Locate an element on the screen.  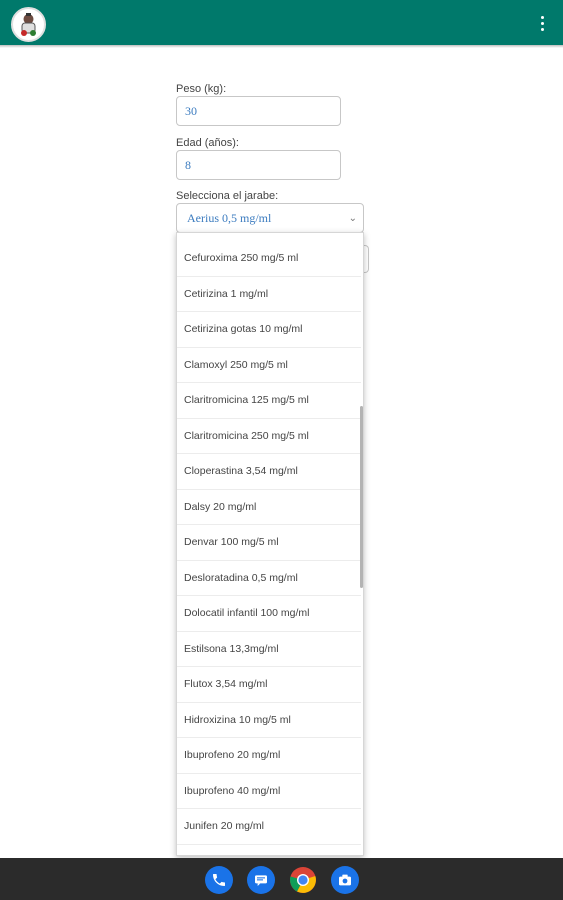
app-bar-shadow is located at coordinates (281, 46).